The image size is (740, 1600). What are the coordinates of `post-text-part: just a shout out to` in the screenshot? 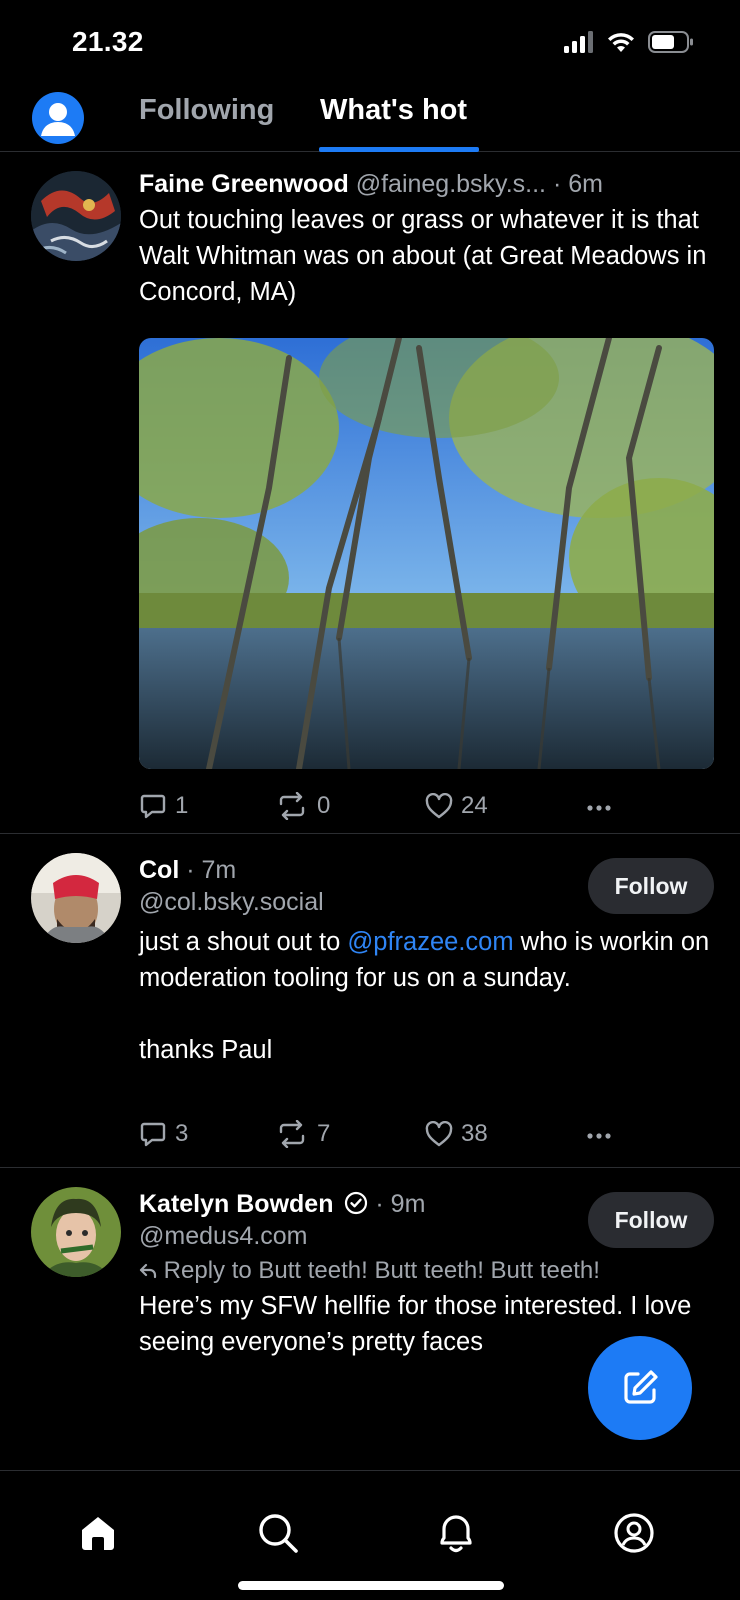 It's located at (243, 942).